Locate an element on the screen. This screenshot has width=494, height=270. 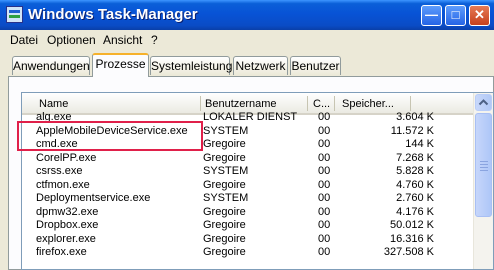
arrow-up-icon is located at coordinates (483, 102).